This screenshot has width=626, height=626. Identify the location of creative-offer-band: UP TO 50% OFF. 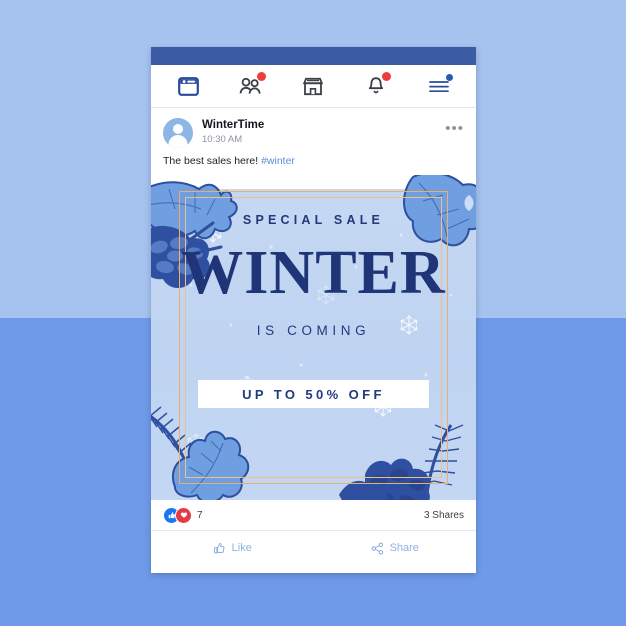
(313, 394).